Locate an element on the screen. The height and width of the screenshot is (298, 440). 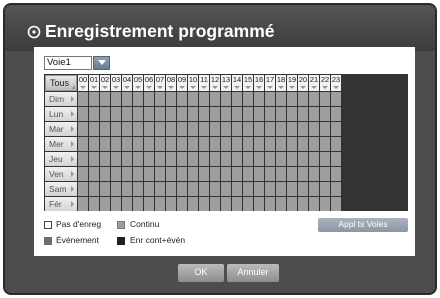
hour-header-13: 13 is located at coordinates (226, 83).